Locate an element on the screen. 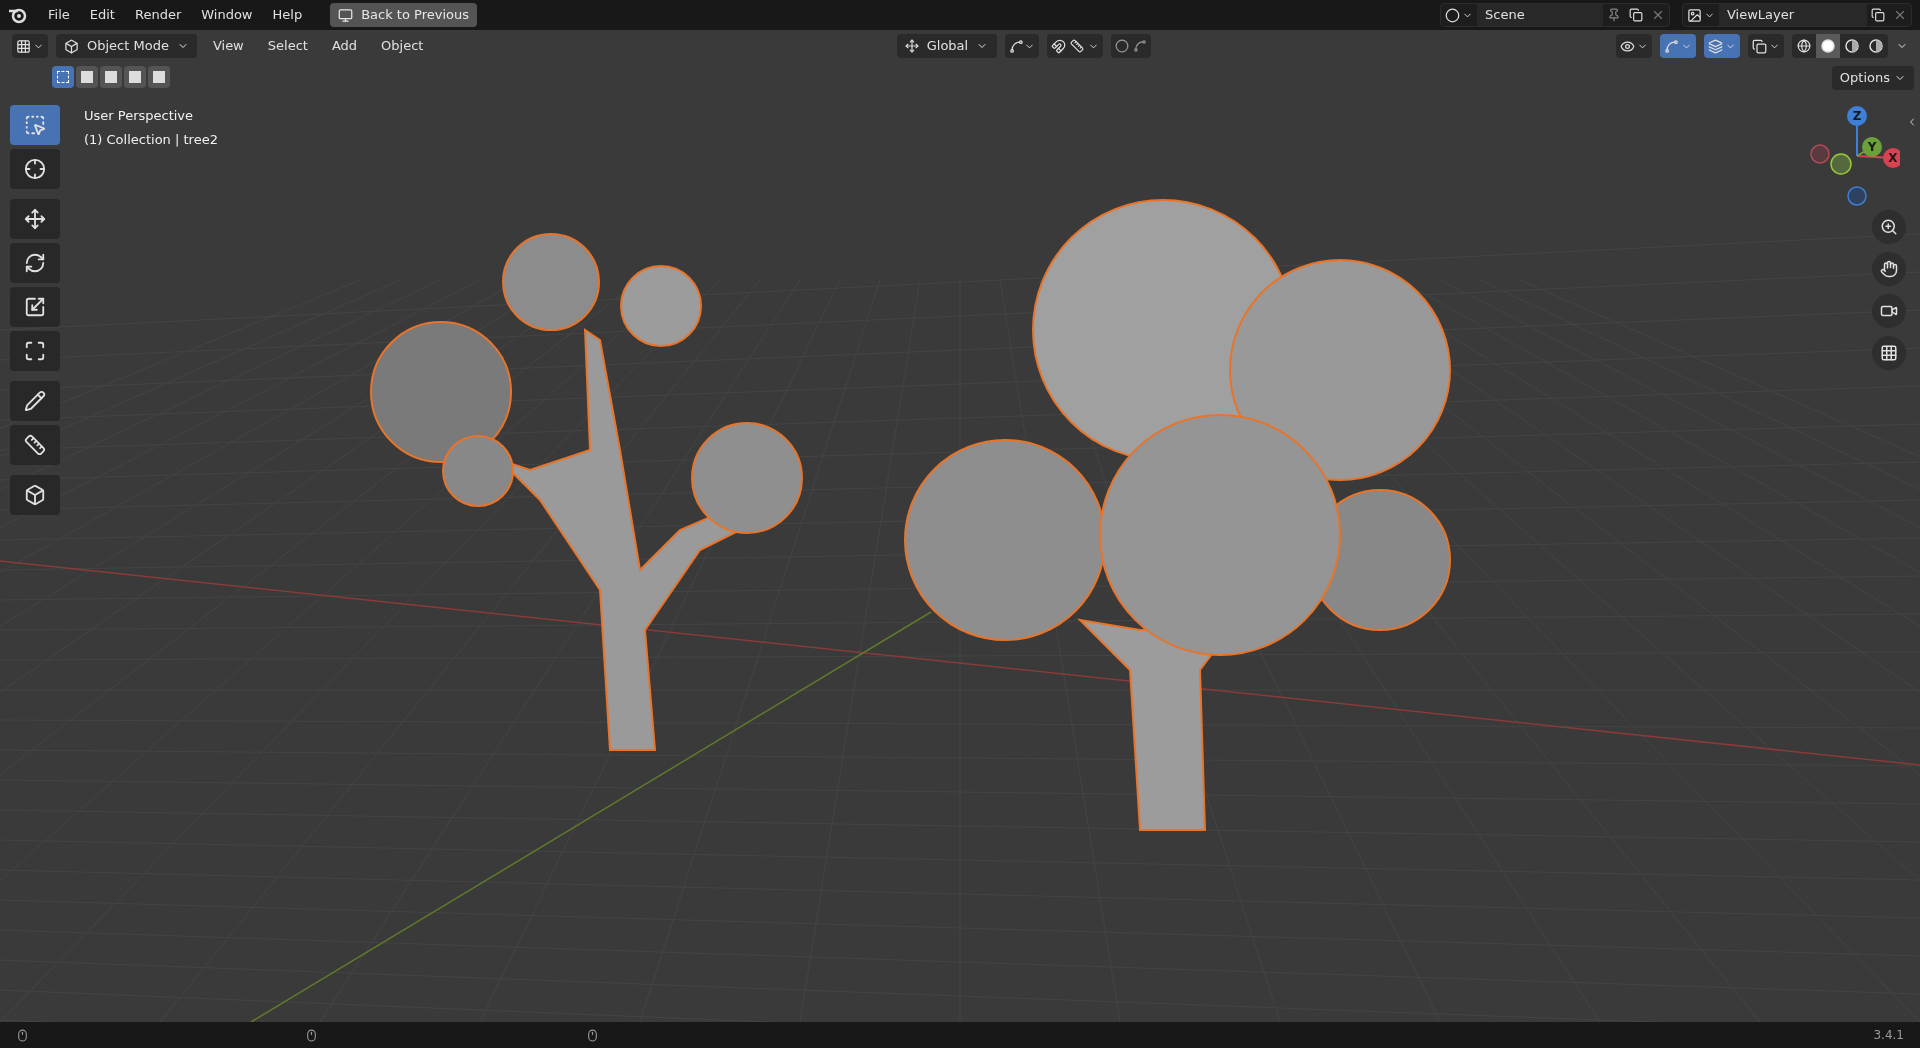 The height and width of the screenshot is (1048, 1920). orientation-dropdown: Global is located at coordinates (946, 46).